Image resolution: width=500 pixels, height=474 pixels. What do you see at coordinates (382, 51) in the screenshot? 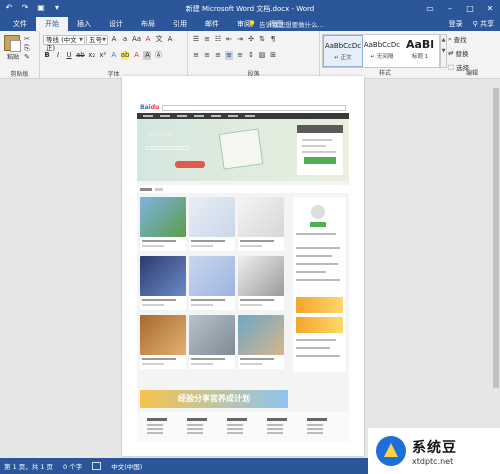
I see `style-no-spacing: AaBbCcDc ↵ 无间隔` at bounding box center [382, 51].